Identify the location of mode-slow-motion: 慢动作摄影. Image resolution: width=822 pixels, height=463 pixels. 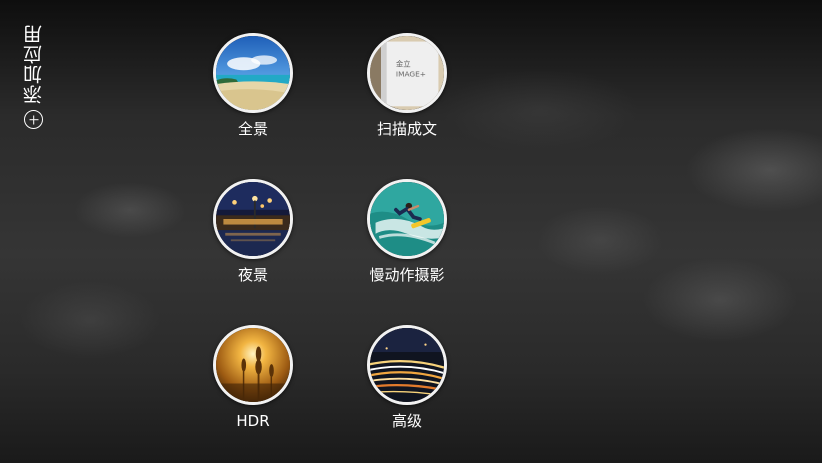
(407, 231).